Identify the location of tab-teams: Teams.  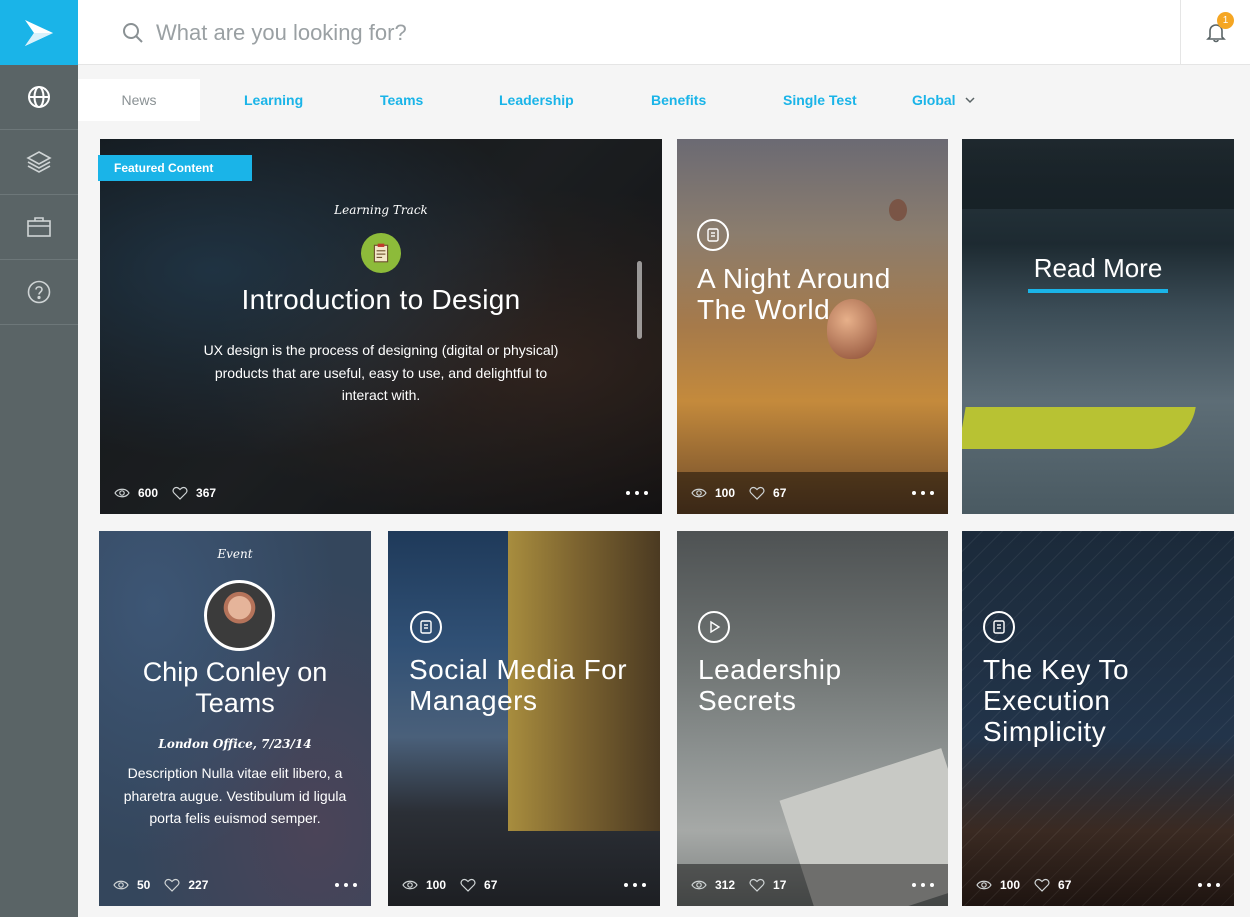
(401, 100).